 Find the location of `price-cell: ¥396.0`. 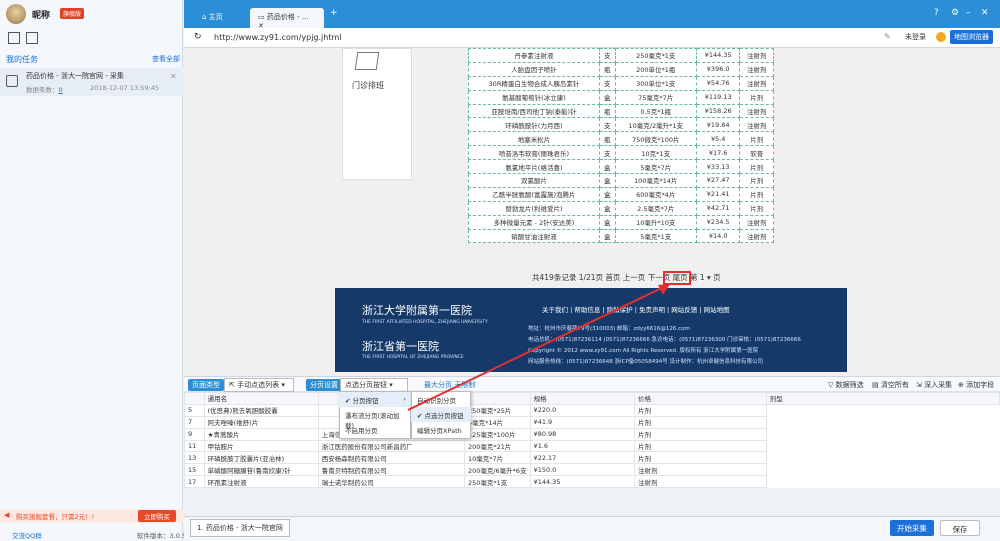

price-cell: ¥396.0 is located at coordinates (718, 69).